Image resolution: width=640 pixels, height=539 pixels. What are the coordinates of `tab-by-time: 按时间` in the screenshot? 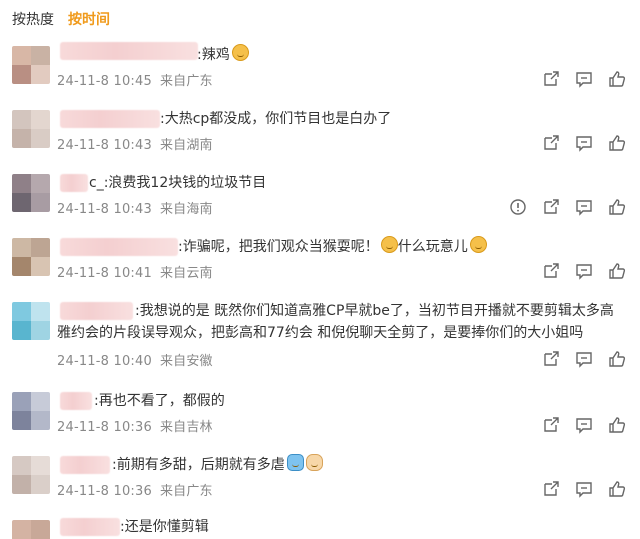 It's located at (89, 20).